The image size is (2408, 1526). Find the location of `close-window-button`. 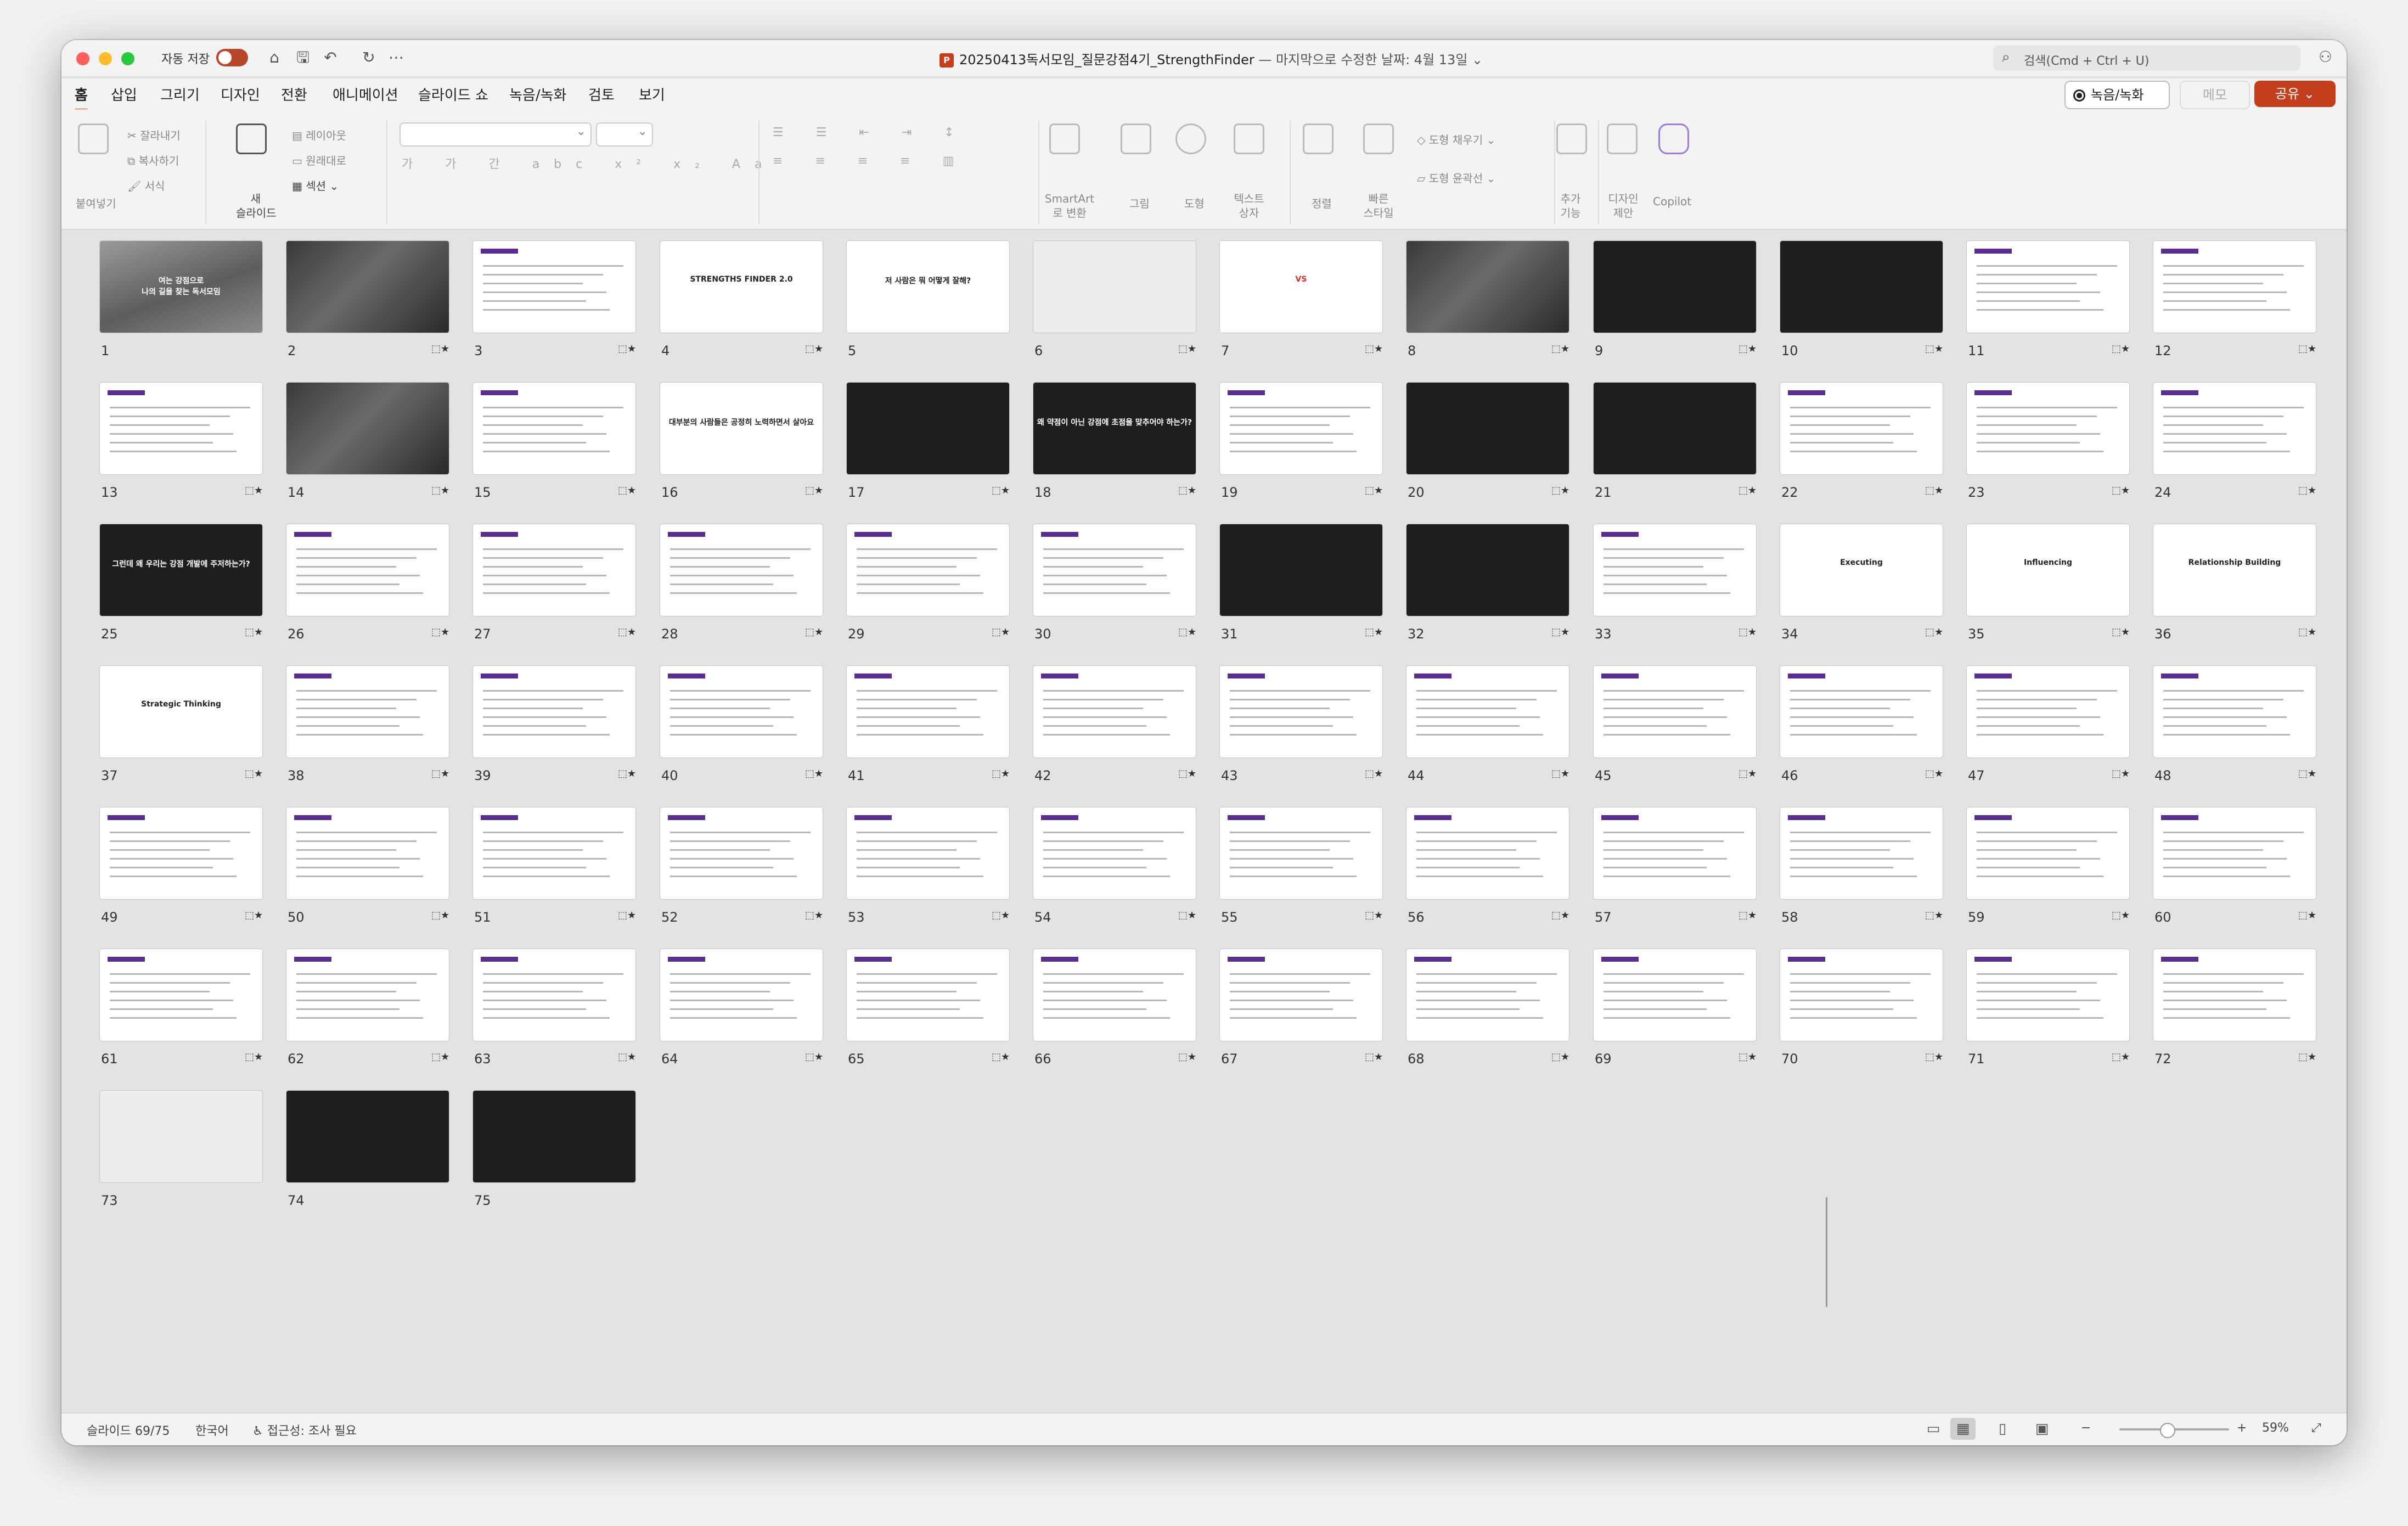

close-window-button is located at coordinates (83, 59).